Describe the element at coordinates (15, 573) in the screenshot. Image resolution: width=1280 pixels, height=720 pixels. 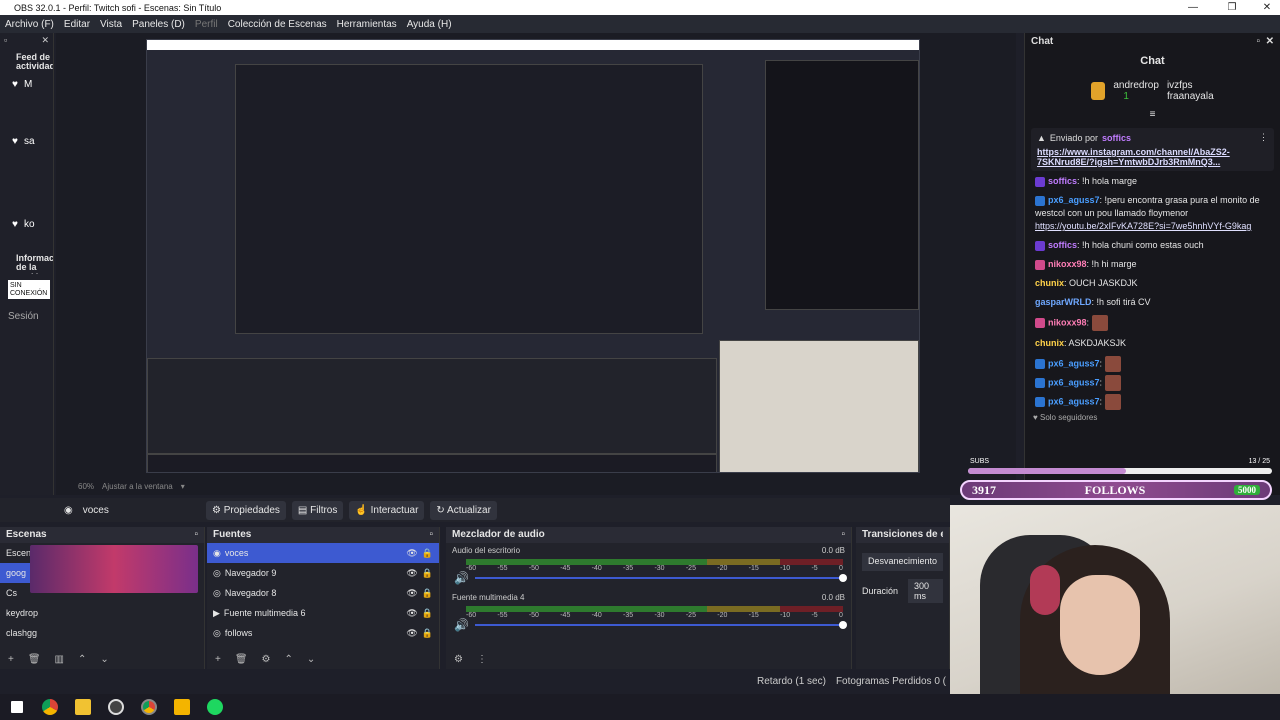
I see `scene-item: goog` at that location.